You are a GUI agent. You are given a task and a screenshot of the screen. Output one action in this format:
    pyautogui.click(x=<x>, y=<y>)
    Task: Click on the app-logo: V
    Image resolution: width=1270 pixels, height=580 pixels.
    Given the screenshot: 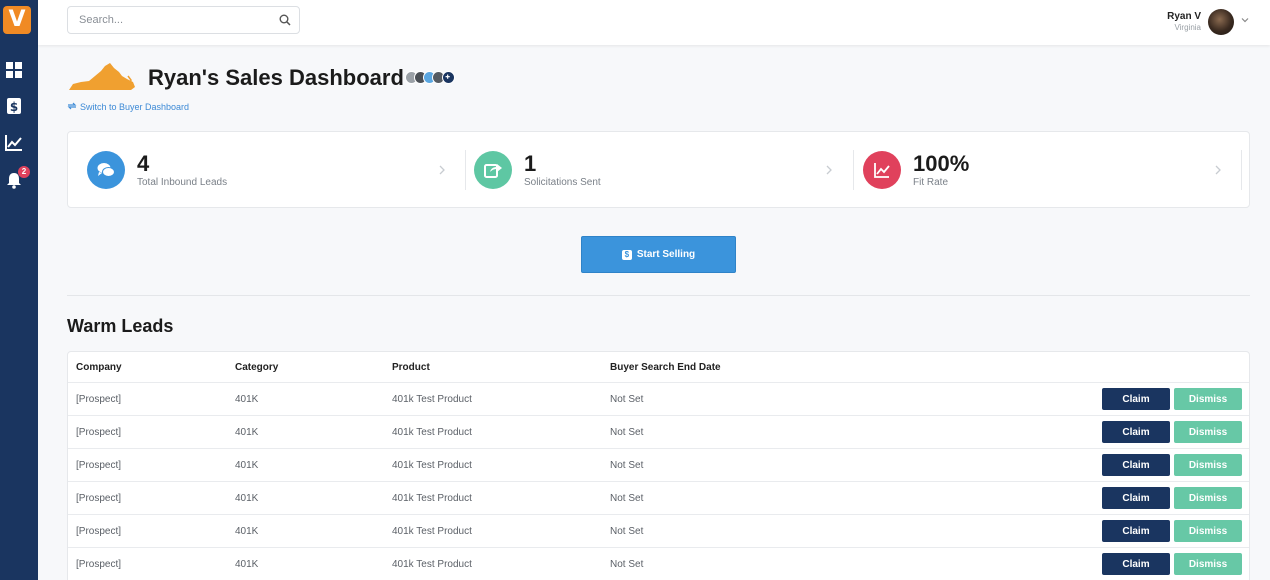 What is the action you would take?
    pyautogui.click(x=17, y=20)
    